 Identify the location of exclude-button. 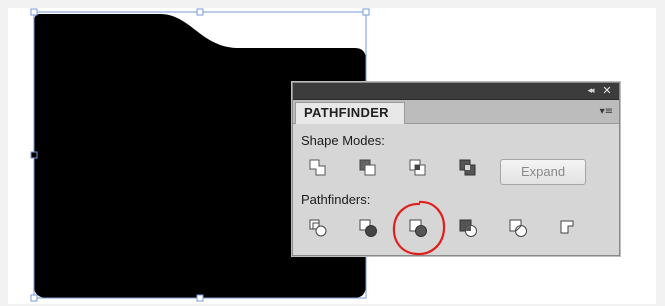
(468, 168).